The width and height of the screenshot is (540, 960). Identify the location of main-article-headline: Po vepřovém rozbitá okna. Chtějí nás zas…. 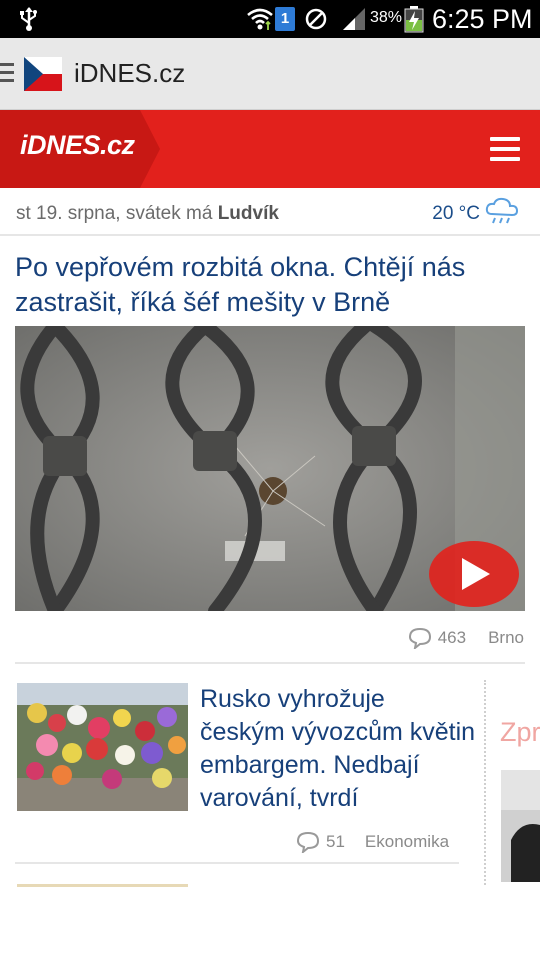
(270, 285).